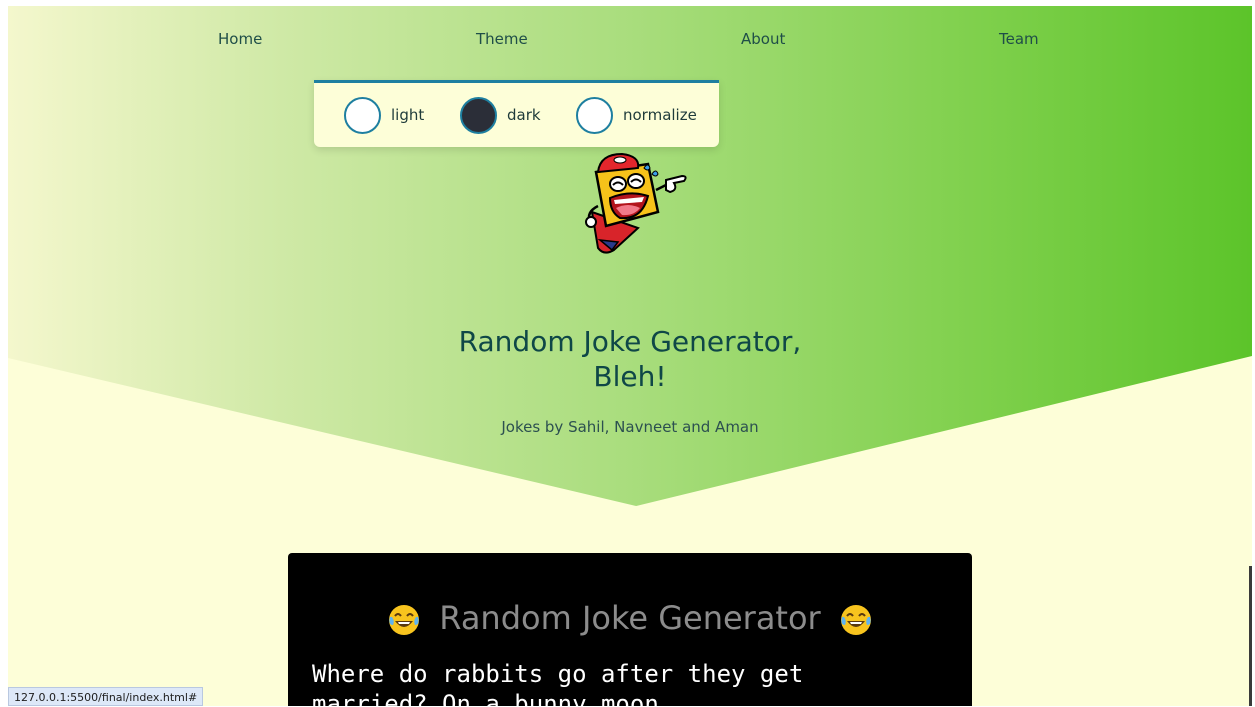  I want to click on theme-option-light: light, so click(384, 115).